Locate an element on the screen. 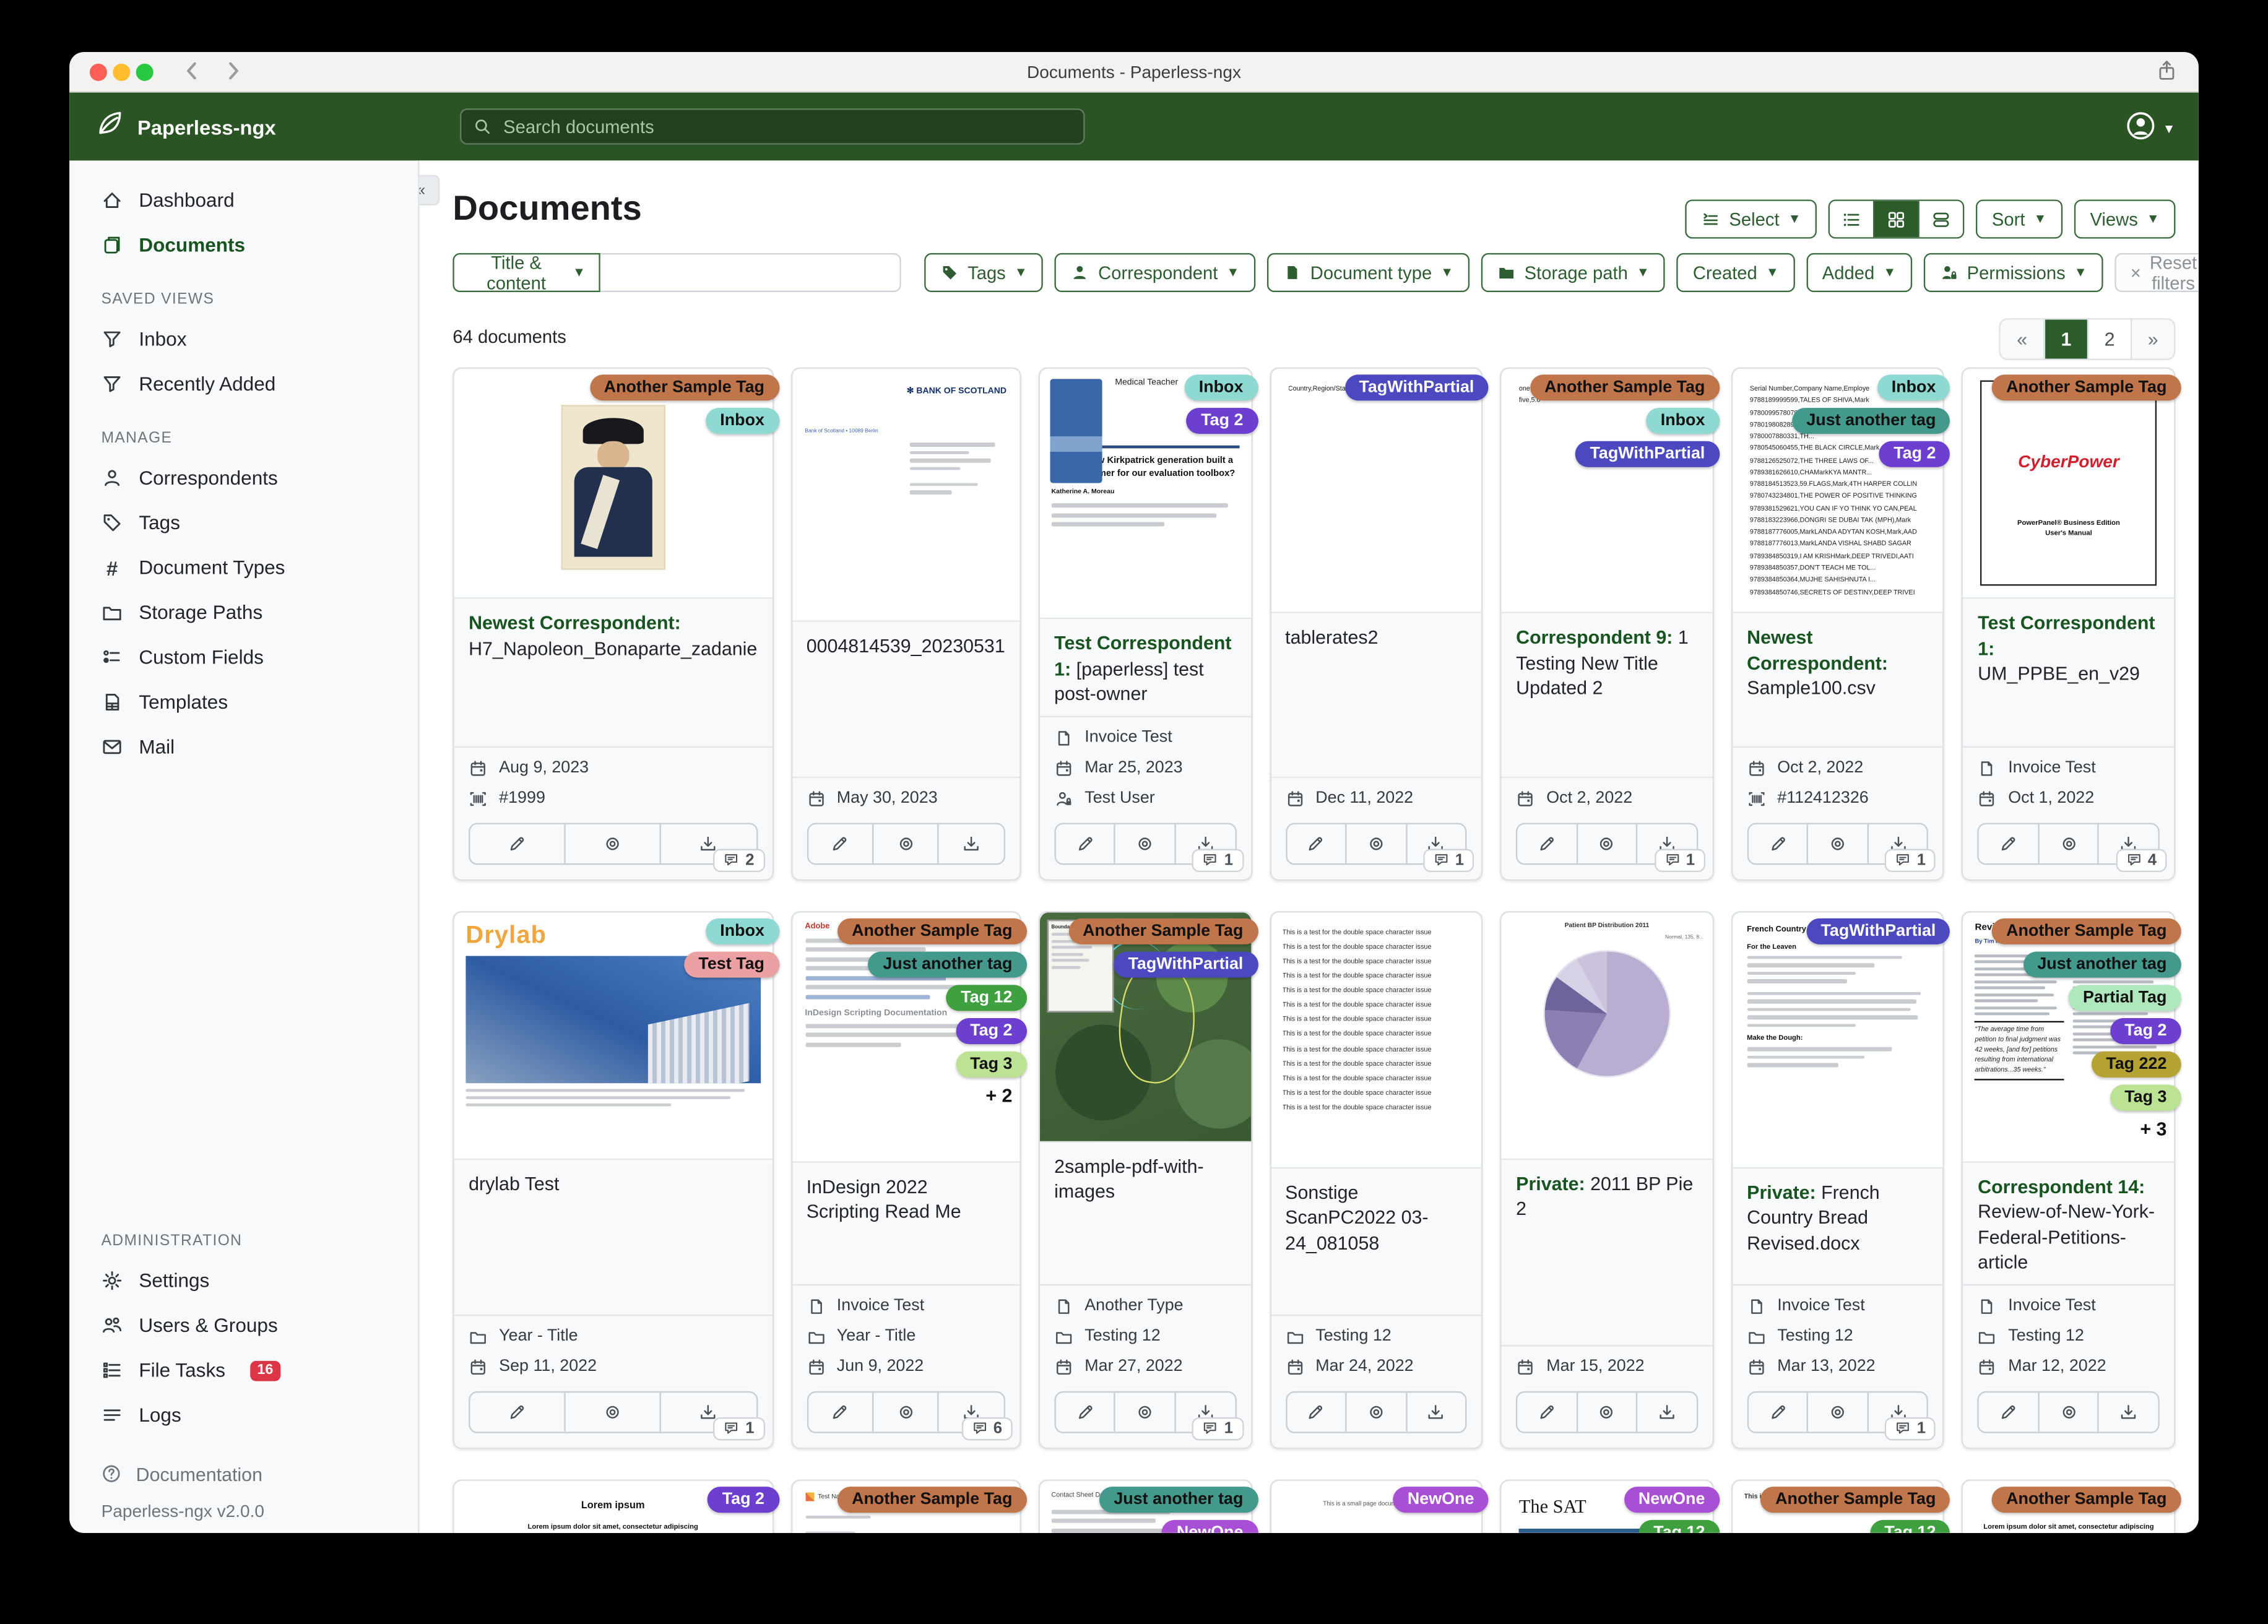  sidebar-item-dashboard: Dashboard is located at coordinates (243, 200).